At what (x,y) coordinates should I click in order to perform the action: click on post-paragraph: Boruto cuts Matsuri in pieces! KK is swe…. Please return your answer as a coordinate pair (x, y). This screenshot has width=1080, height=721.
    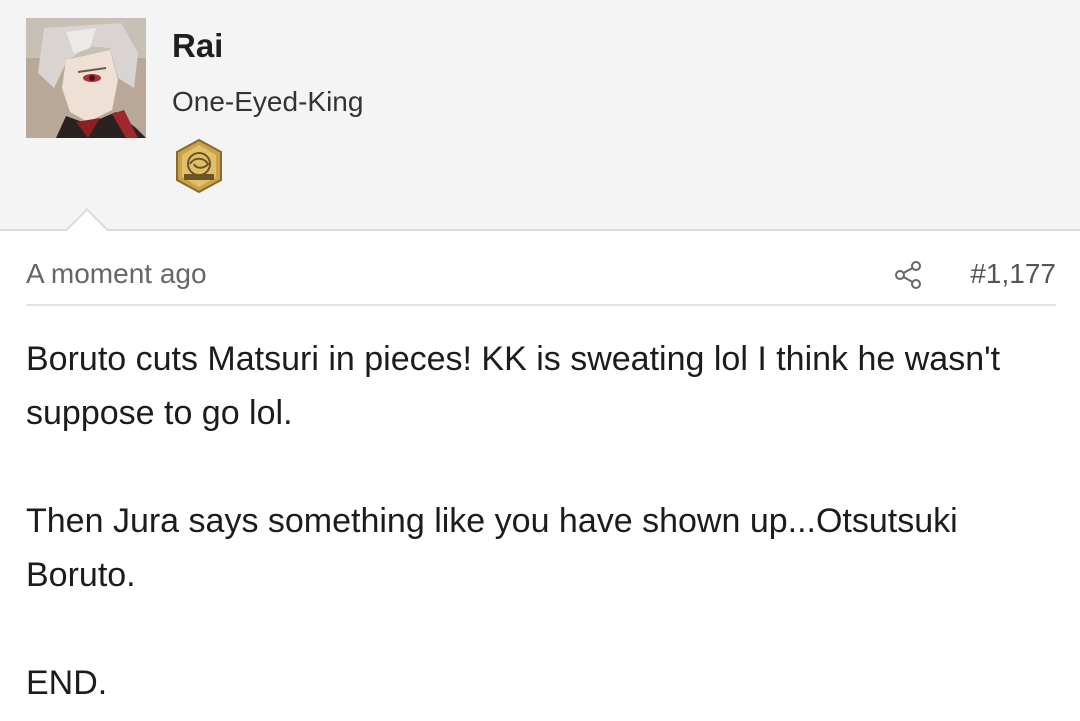
    Looking at the image, I should click on (513, 386).